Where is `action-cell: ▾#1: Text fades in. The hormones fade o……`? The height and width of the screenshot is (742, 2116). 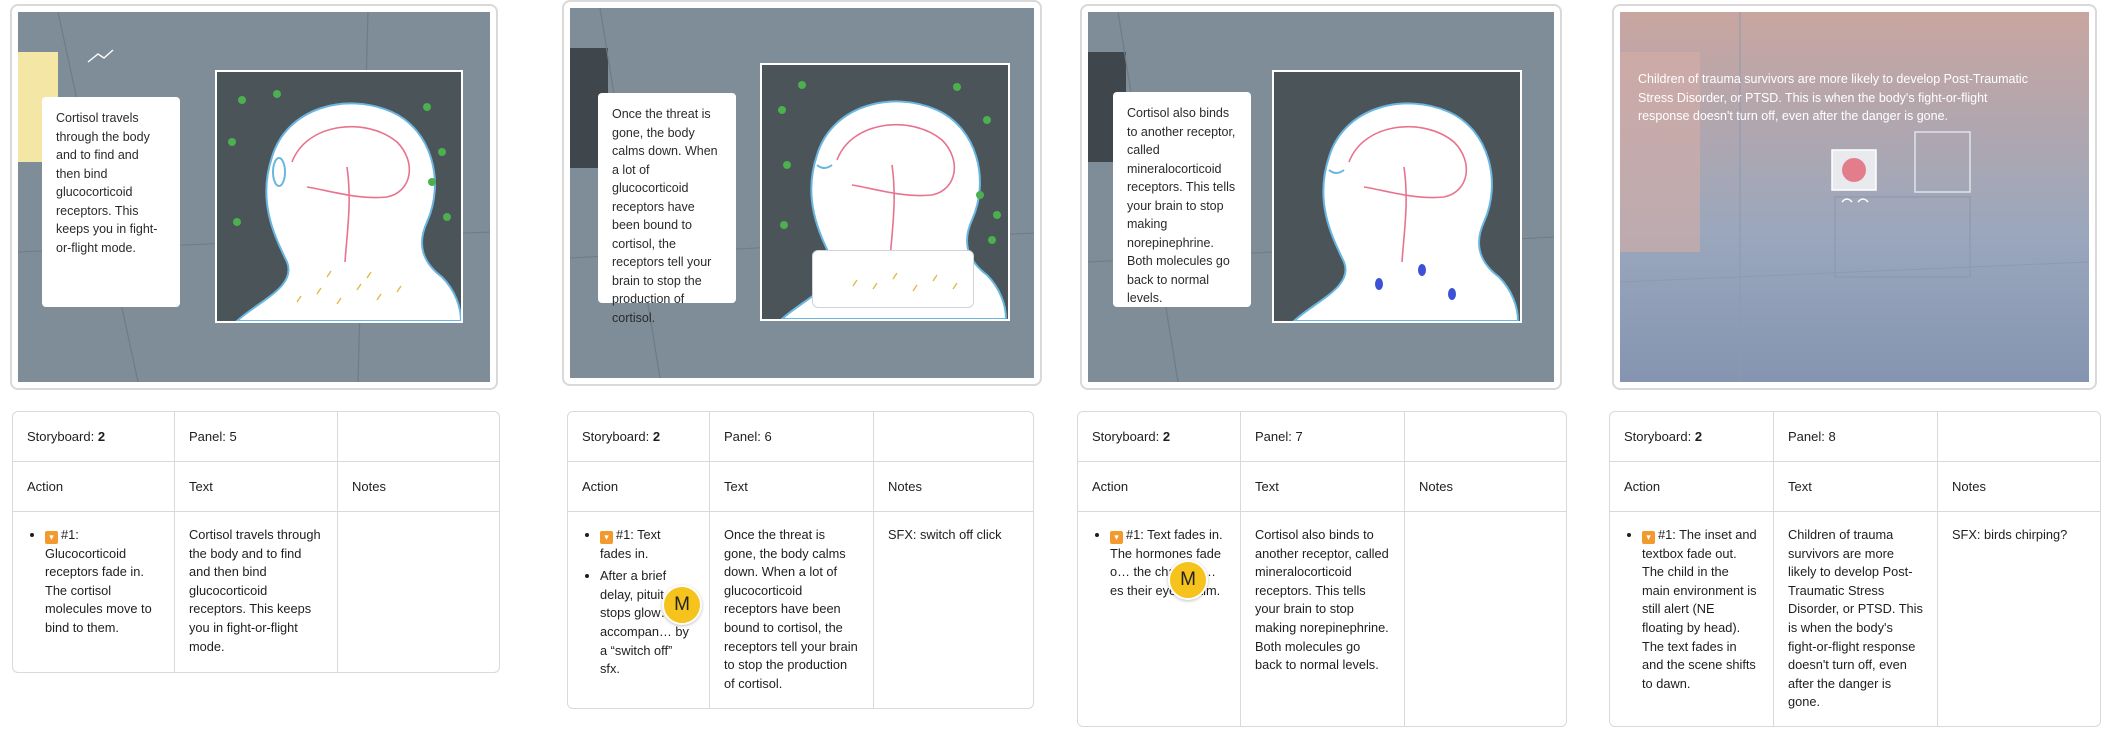 action-cell: ▾#1: Text fades in. The hormones fade o…… is located at coordinates (1159, 619).